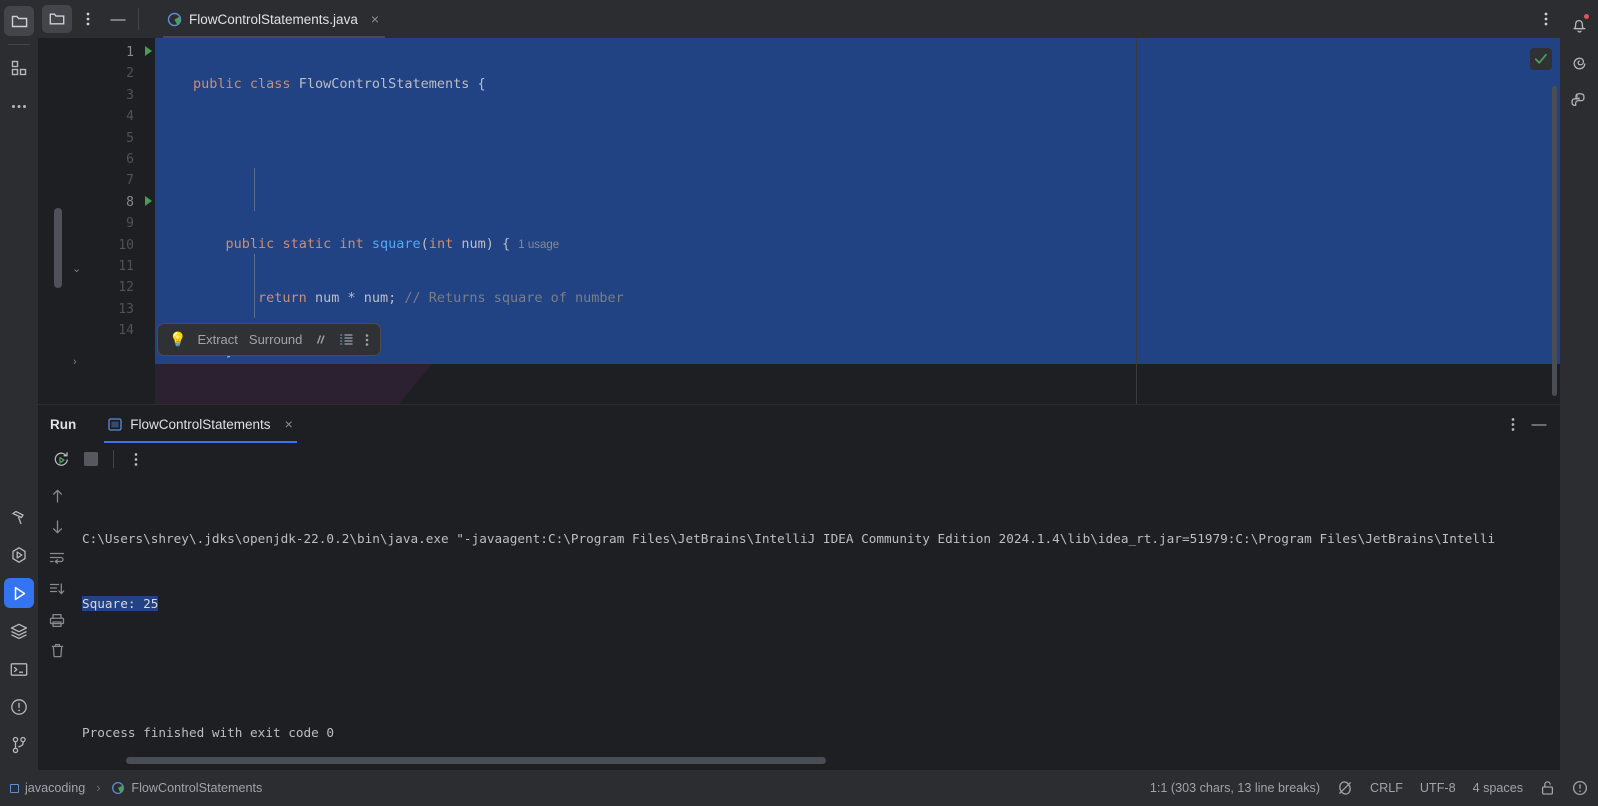 This screenshot has width=1598, height=806. Describe the element at coordinates (339, 84) in the screenshot. I see `code-line-1: public class FlowControlStatements {` at that location.